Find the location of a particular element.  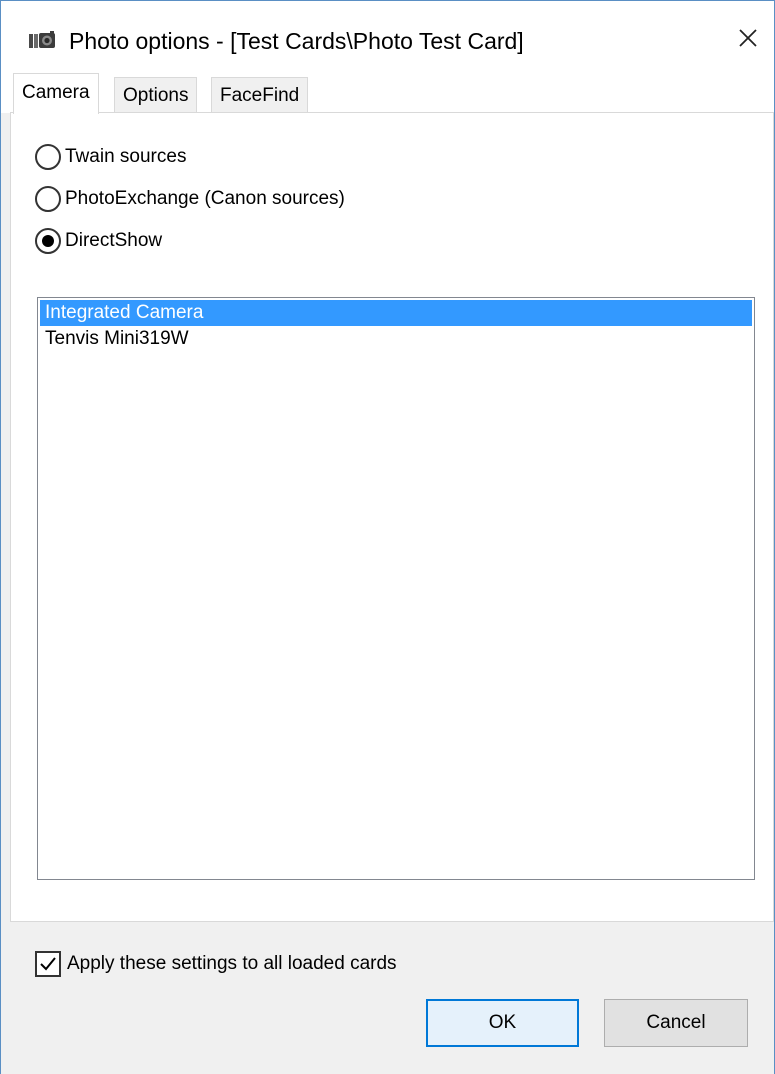

list-item-integrated-camera: Integrated Camera is located at coordinates (396, 313).